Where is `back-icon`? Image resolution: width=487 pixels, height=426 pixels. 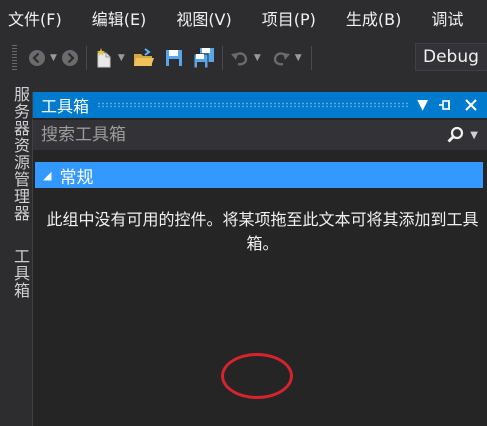 back-icon is located at coordinates (37, 58).